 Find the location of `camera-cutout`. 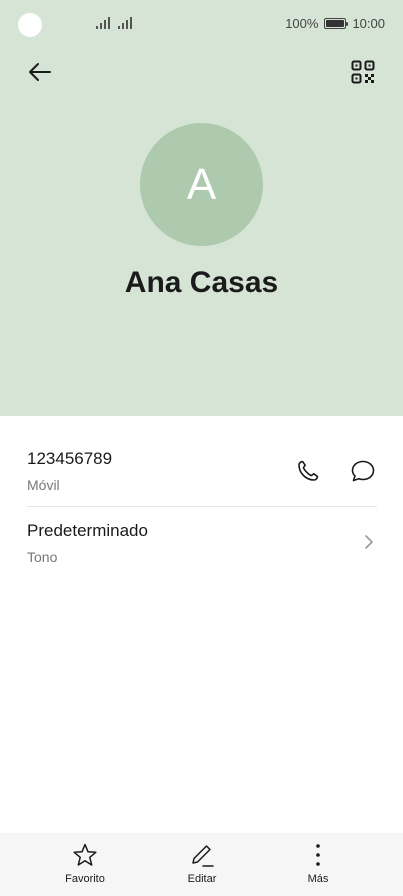

camera-cutout is located at coordinates (30, 25).